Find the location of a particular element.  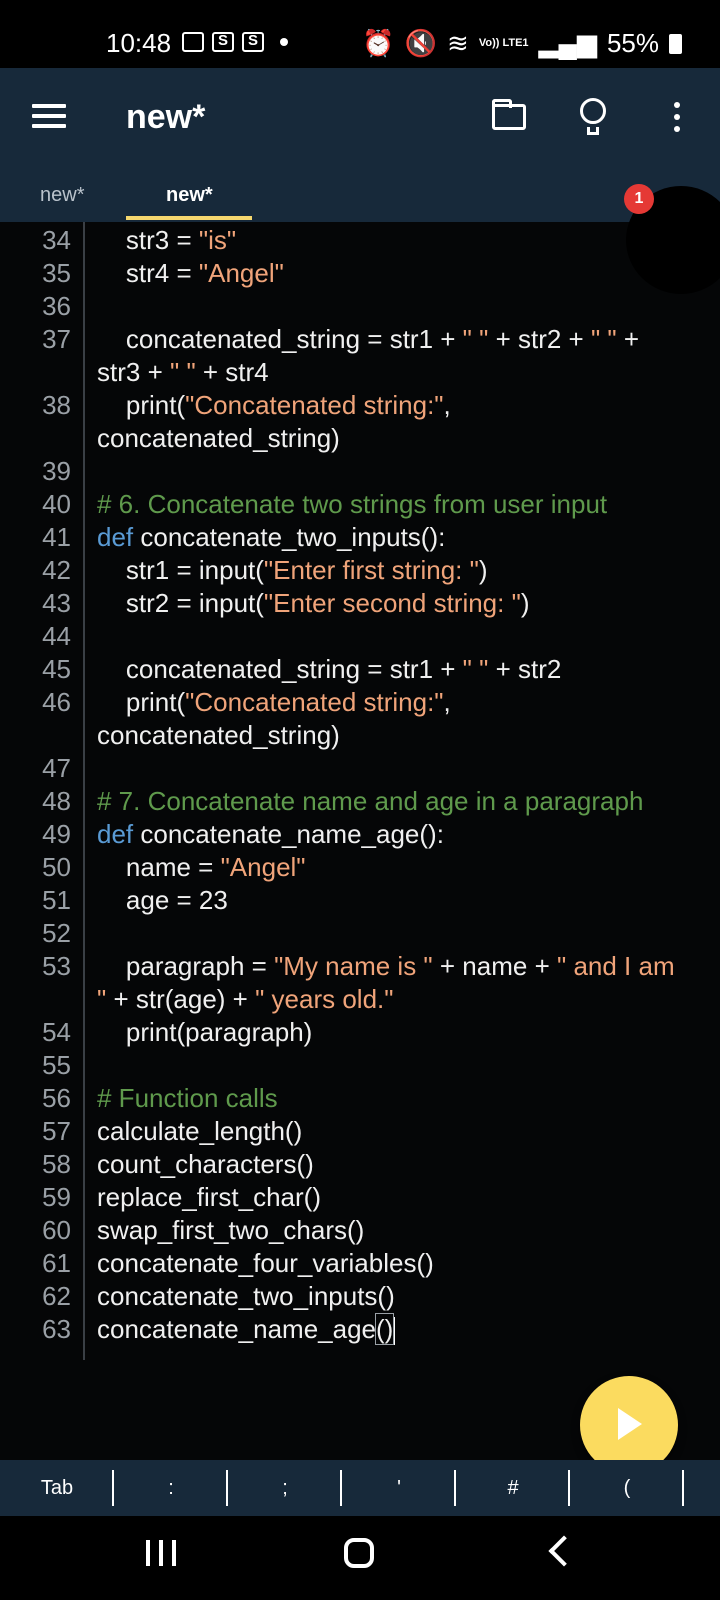

code-line: str3 + " " + str4 is located at coordinates (353, 372).